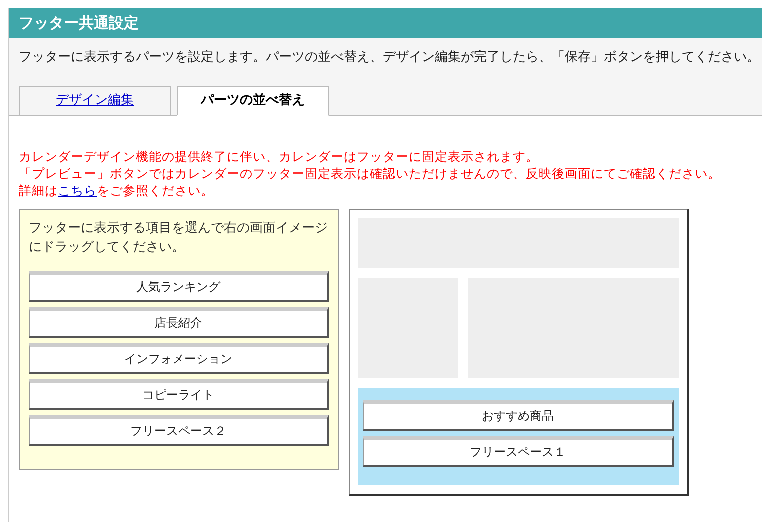  What do you see at coordinates (179, 430) in the screenshot?
I see `part-button: フリースペース２` at bounding box center [179, 430].